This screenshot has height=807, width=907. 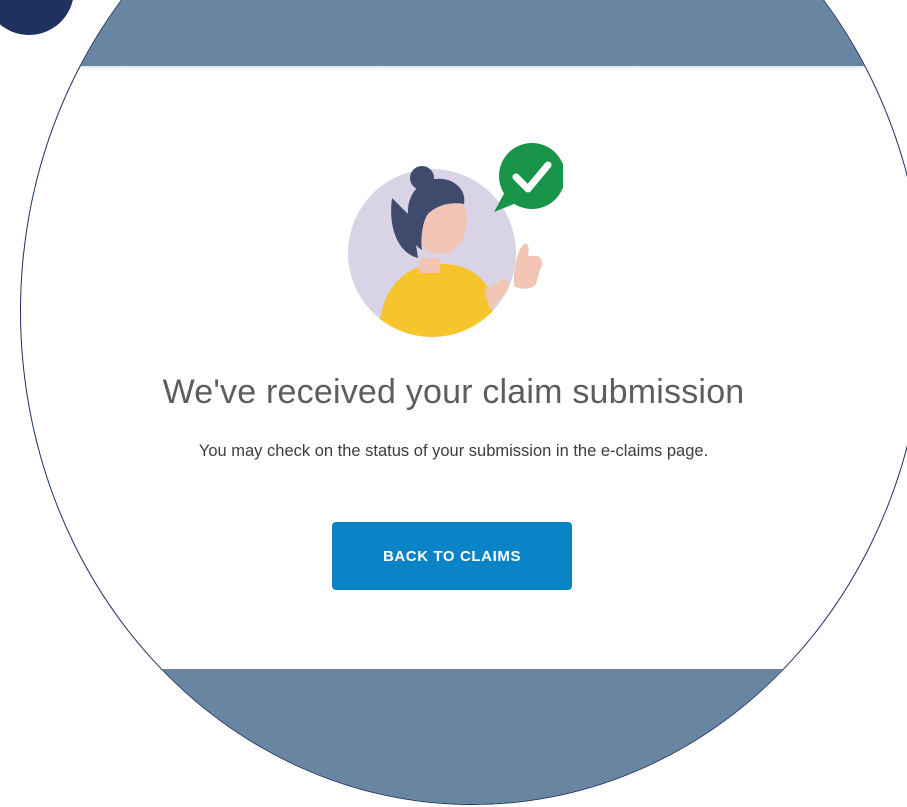 I want to click on check-icon, so click(x=528, y=177).